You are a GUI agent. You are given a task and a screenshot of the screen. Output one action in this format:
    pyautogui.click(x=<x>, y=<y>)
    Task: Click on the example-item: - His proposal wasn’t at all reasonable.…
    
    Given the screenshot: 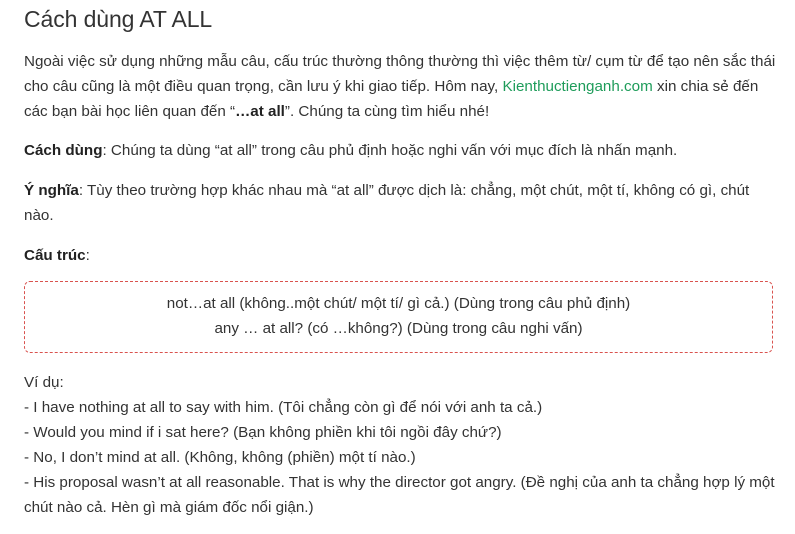 What is the action you would take?
    pyautogui.click(x=399, y=495)
    